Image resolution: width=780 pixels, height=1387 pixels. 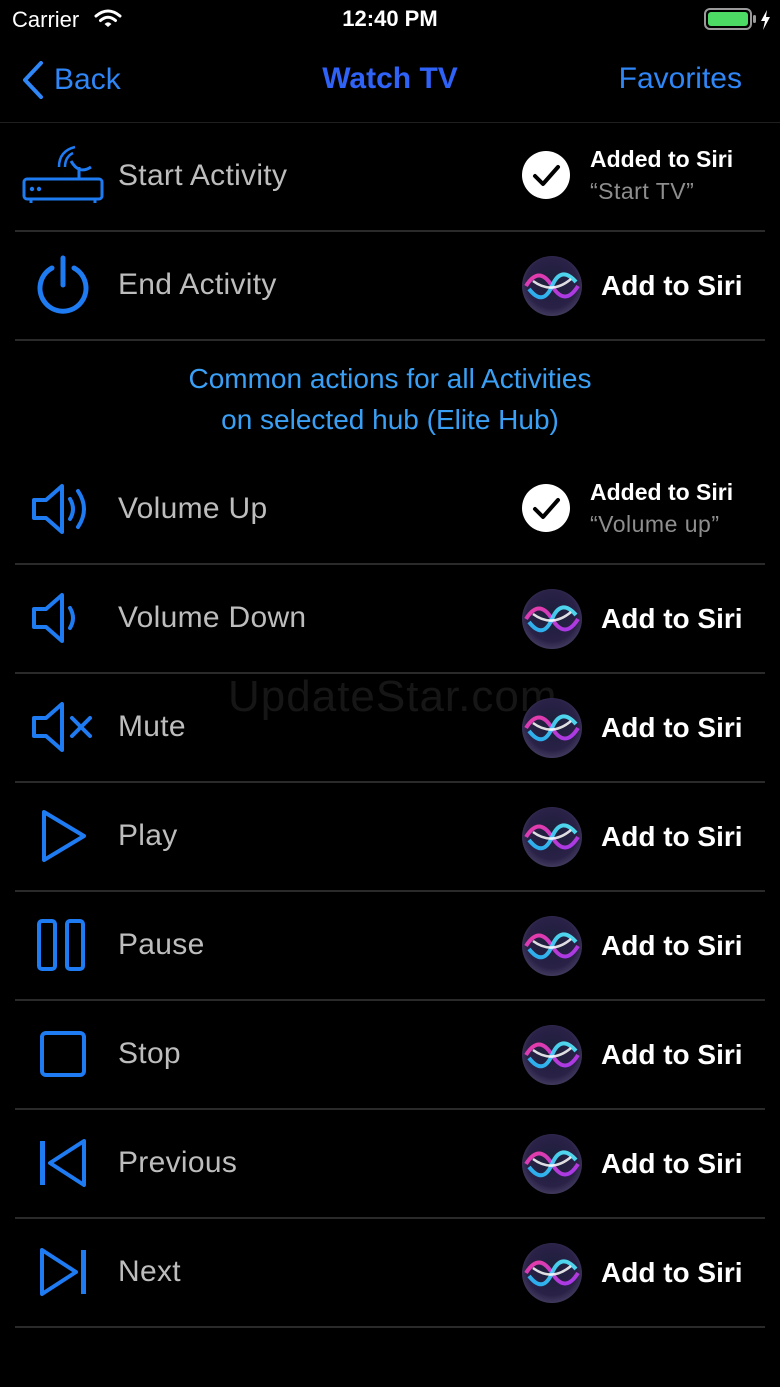 What do you see at coordinates (63, 945) in the screenshot?
I see `pause-icon` at bounding box center [63, 945].